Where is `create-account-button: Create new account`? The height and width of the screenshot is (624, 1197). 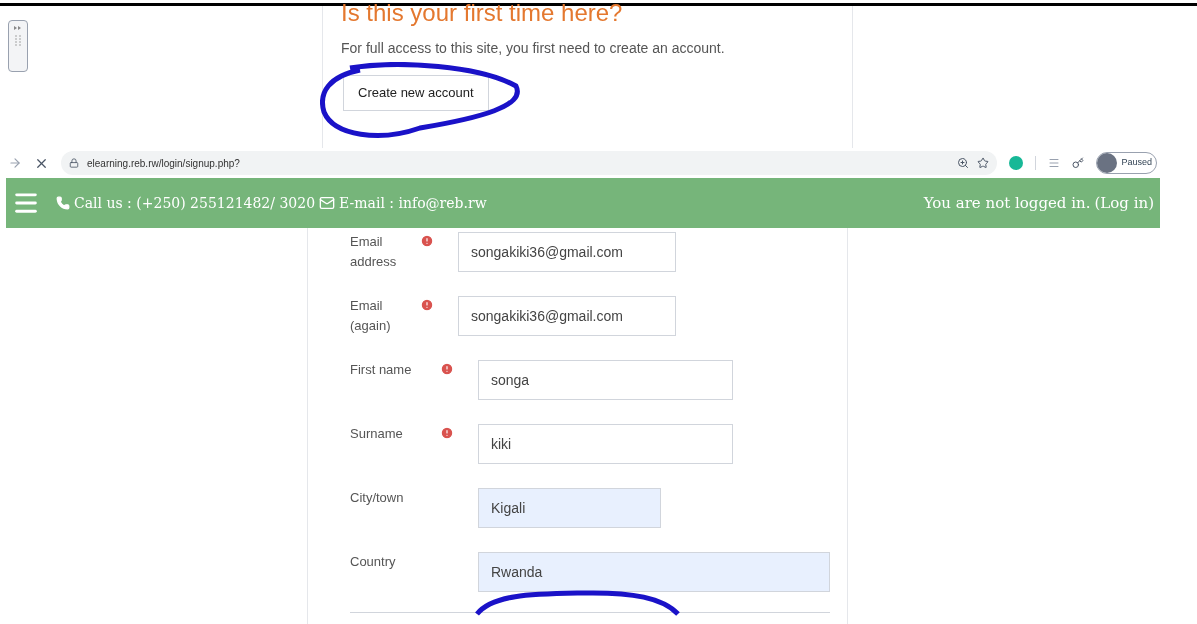 create-account-button: Create new account is located at coordinates (416, 93).